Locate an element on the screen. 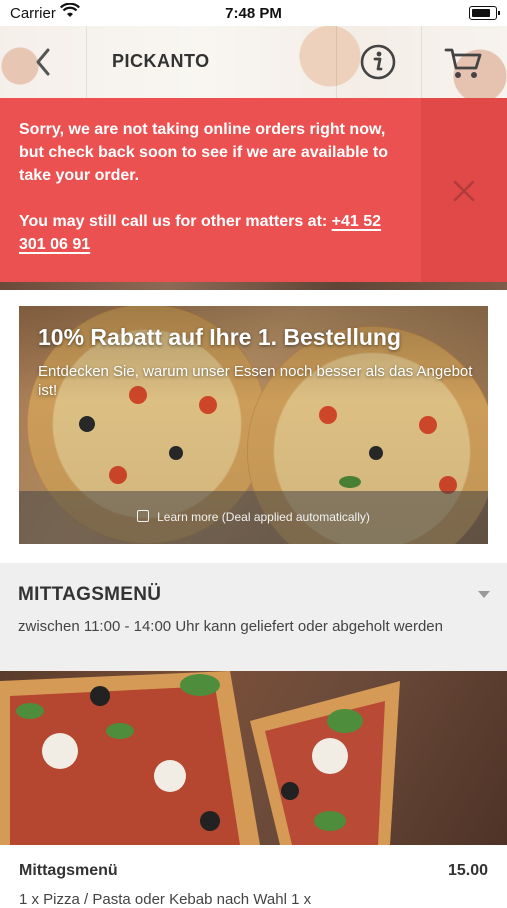 The image size is (507, 908). learn-more-row: Learn more (Deal applied automatically) is located at coordinates (253, 517).